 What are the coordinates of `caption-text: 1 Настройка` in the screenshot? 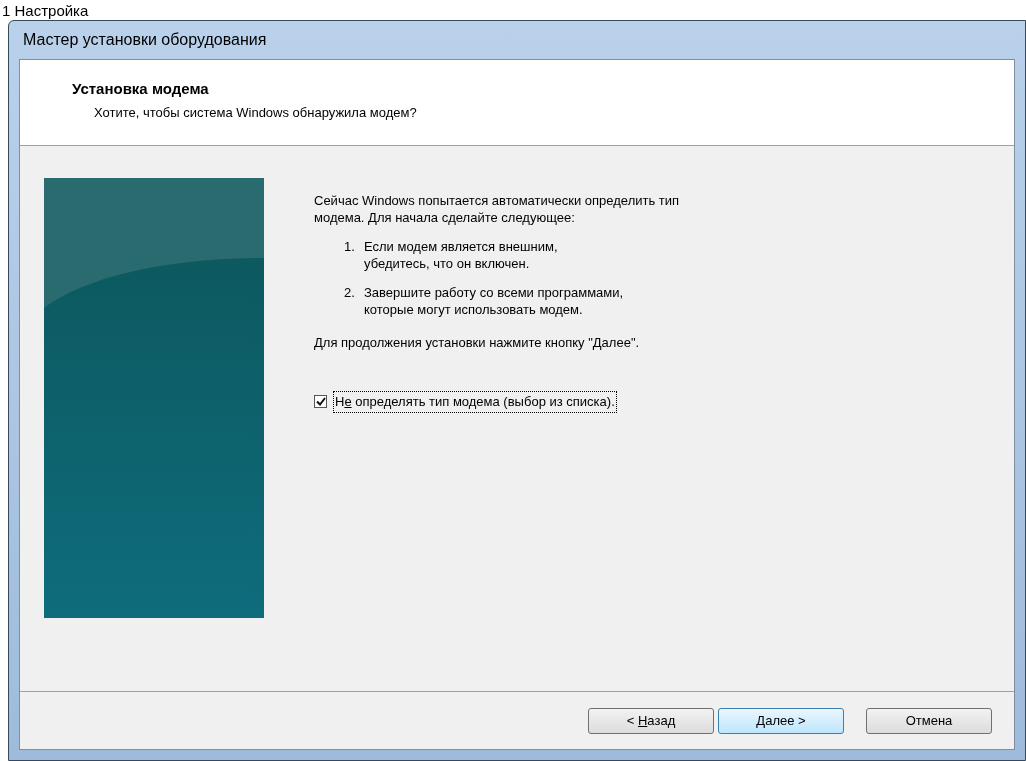 It's located at (45, 11).